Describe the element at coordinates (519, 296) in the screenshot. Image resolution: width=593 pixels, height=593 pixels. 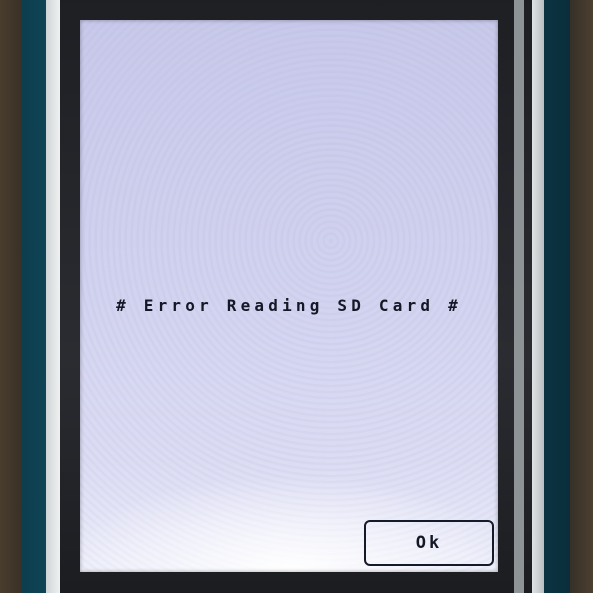
I see `display-edge` at that location.